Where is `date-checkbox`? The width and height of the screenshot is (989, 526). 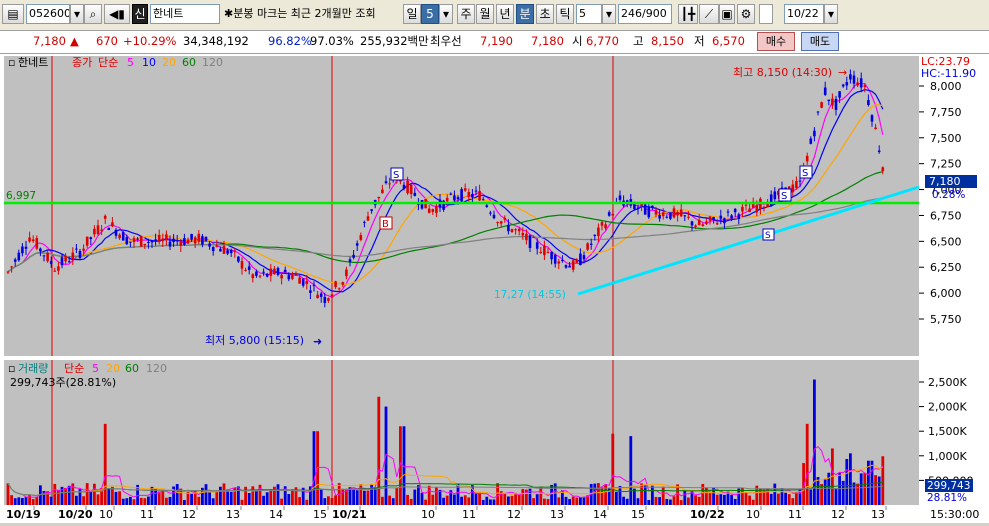 date-checkbox is located at coordinates (766, 14).